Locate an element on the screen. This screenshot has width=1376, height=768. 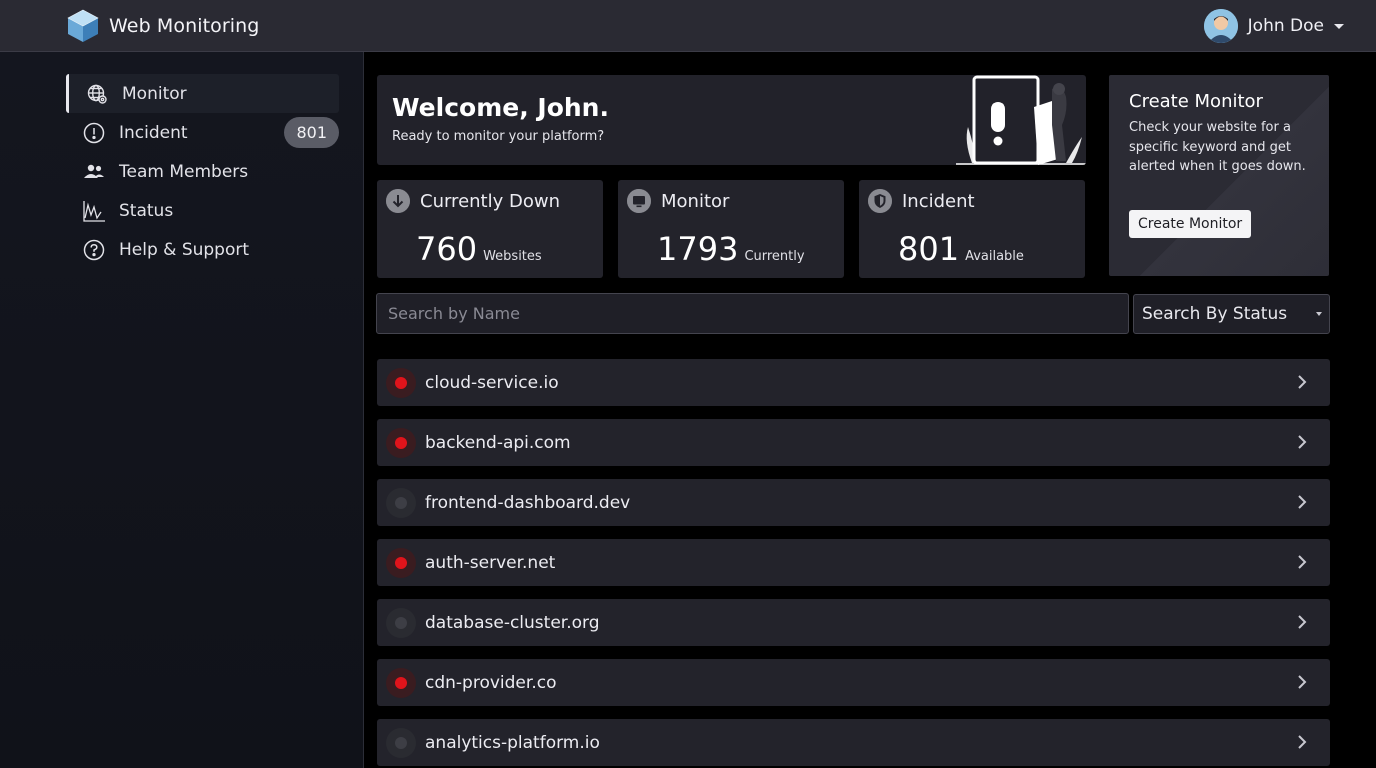
shield-icon is located at coordinates (880, 201).